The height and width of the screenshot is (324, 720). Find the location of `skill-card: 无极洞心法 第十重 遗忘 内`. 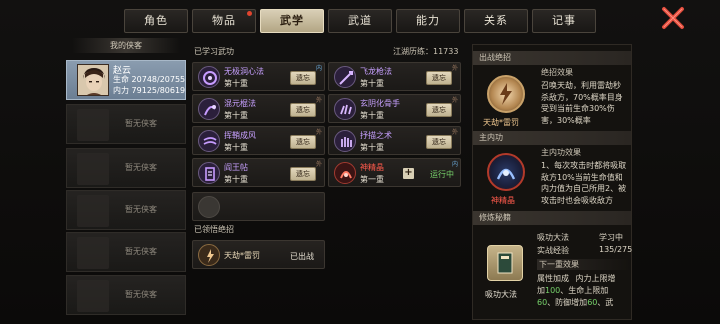

skill-card: 无极洞心法 第十重 遗忘 内 is located at coordinates (258, 76).